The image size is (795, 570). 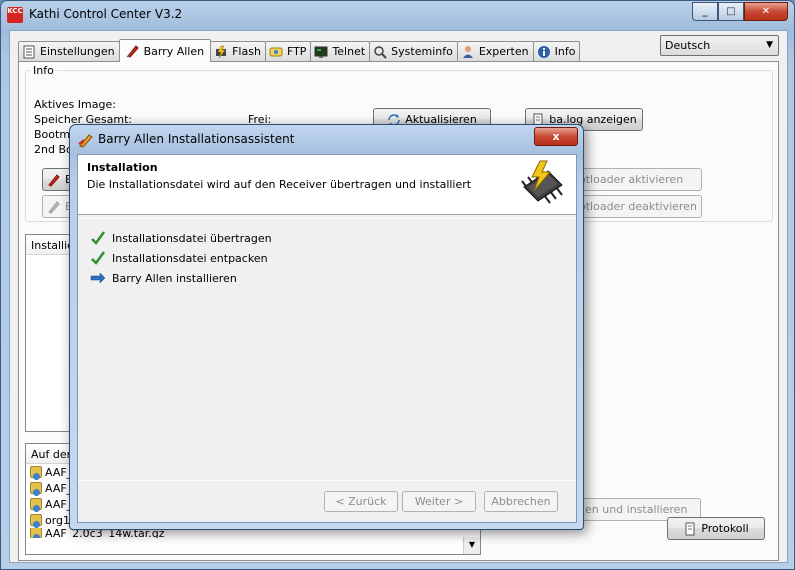 What do you see at coordinates (769, 45) in the screenshot?
I see `chevron-down-icon: ▼` at bounding box center [769, 45].